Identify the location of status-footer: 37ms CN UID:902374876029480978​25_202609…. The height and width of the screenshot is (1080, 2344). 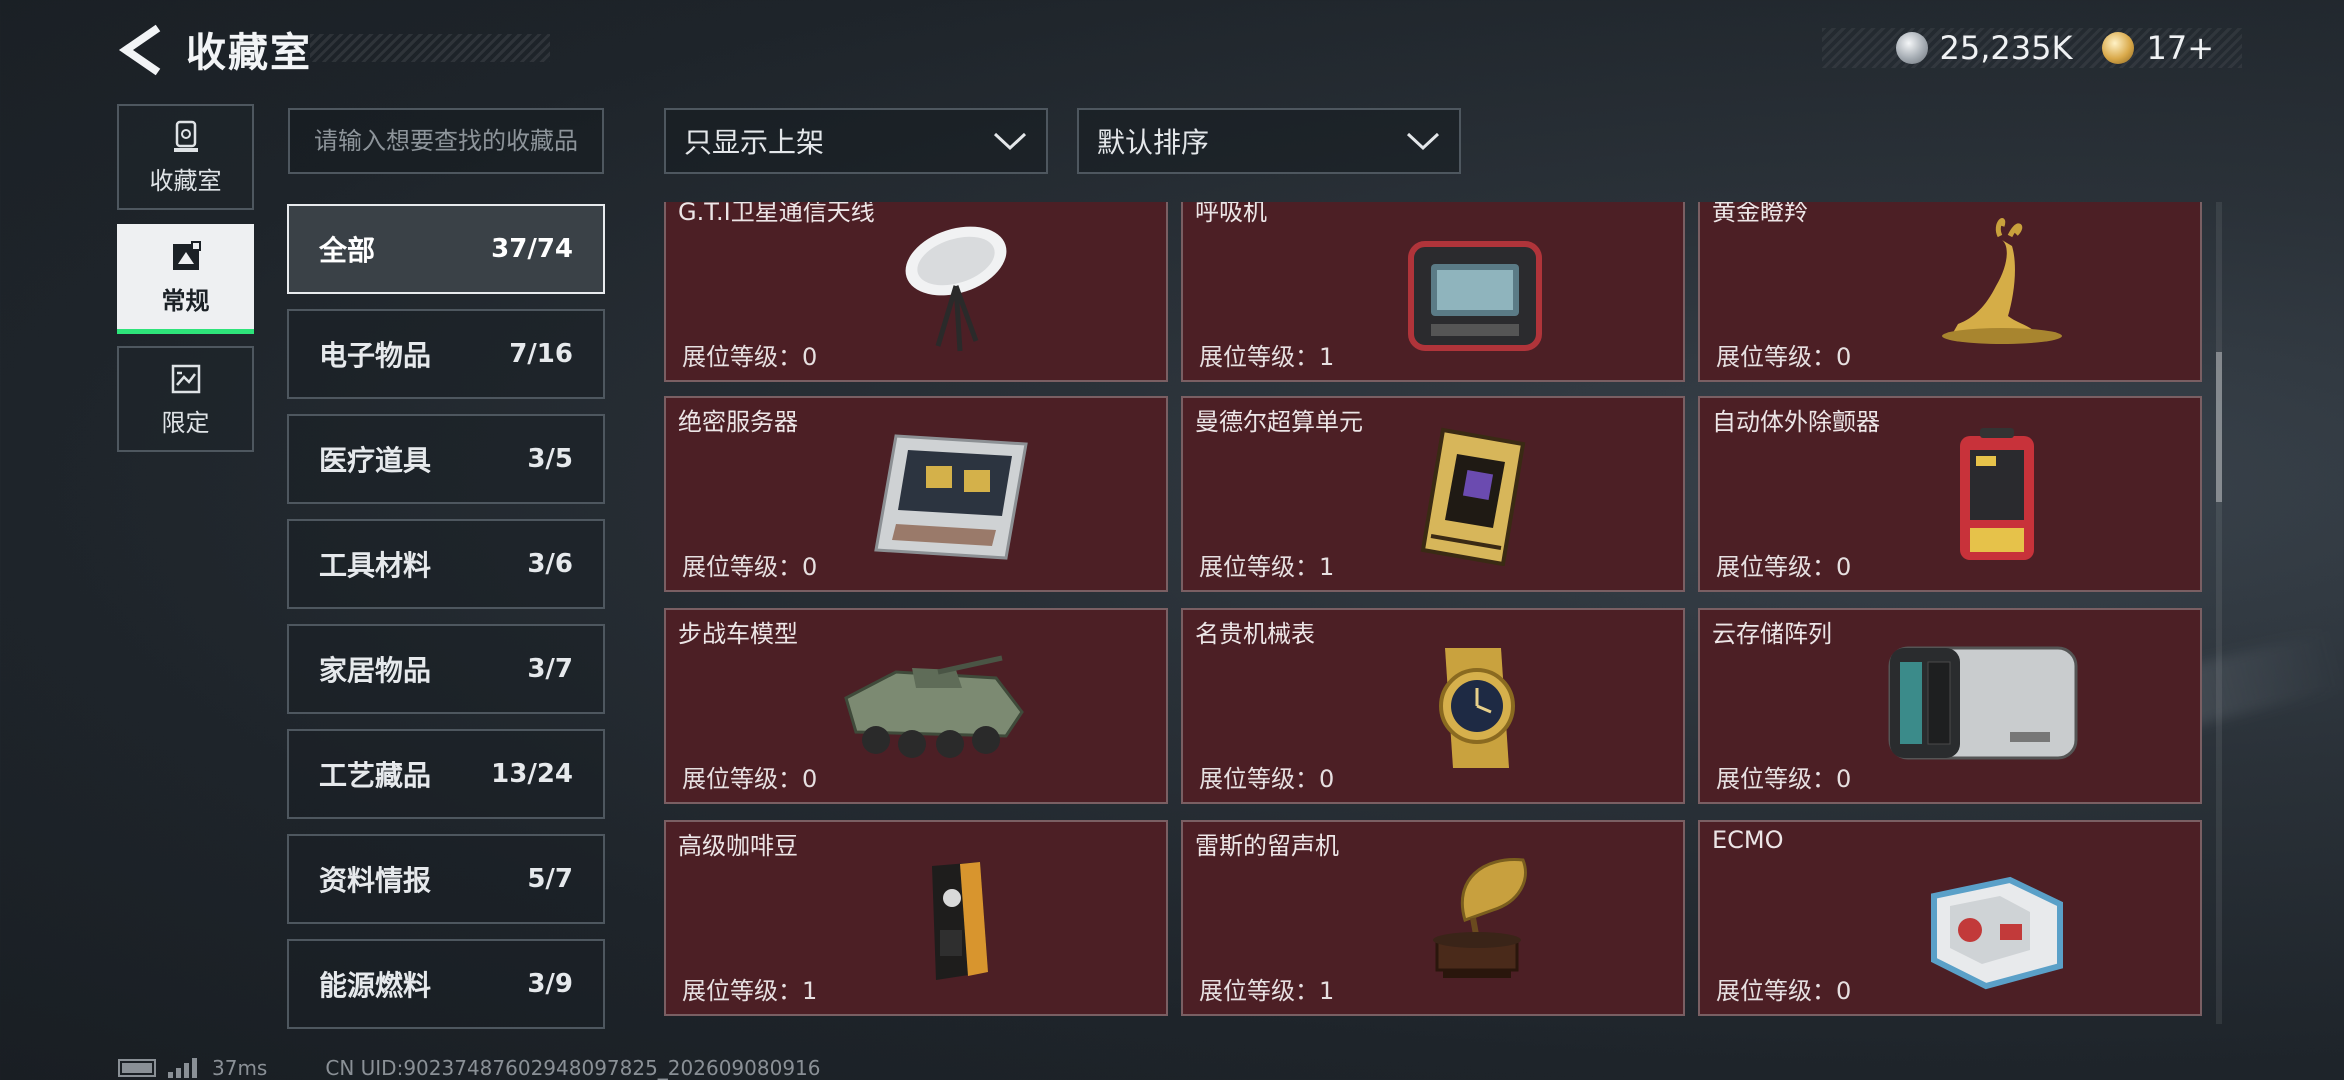
(469, 1068).